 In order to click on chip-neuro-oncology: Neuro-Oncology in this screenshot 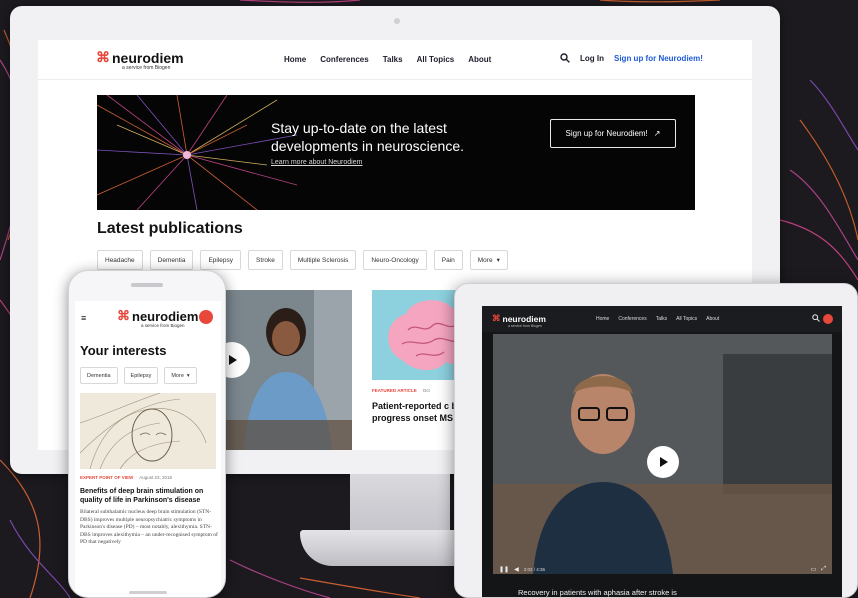, I will do `click(395, 260)`.